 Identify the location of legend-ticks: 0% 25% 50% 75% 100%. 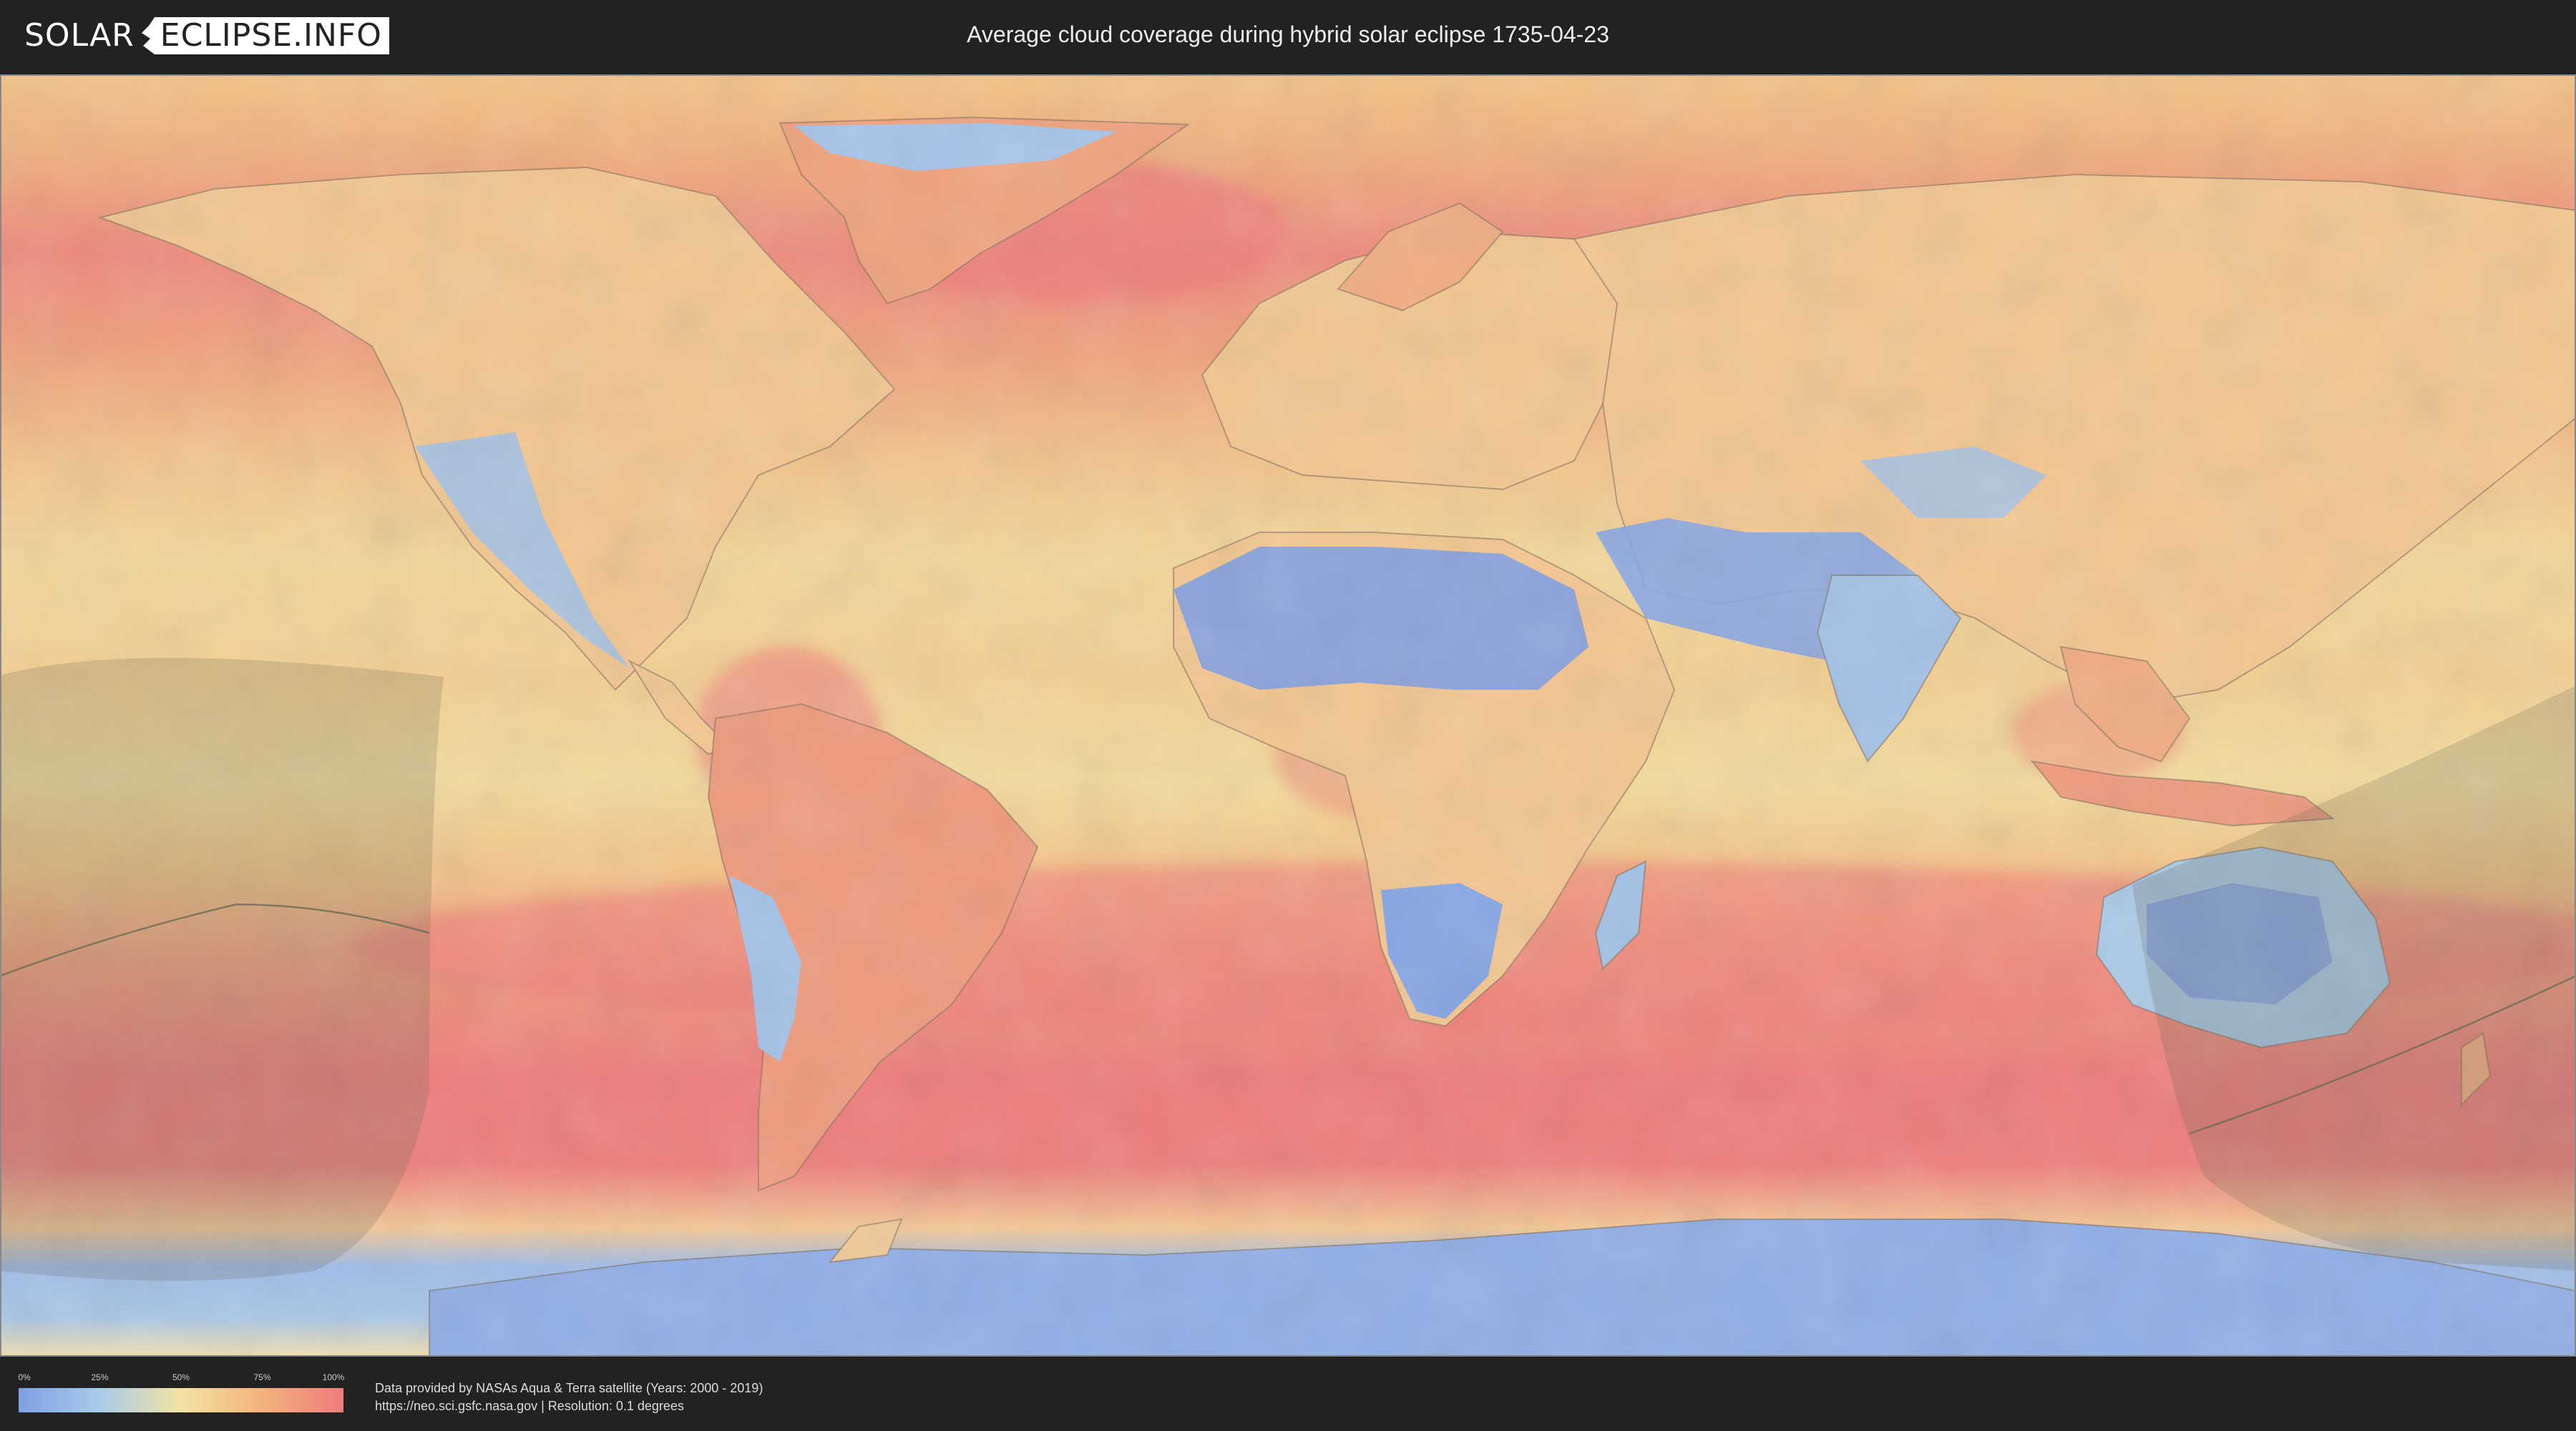
(181, 1378).